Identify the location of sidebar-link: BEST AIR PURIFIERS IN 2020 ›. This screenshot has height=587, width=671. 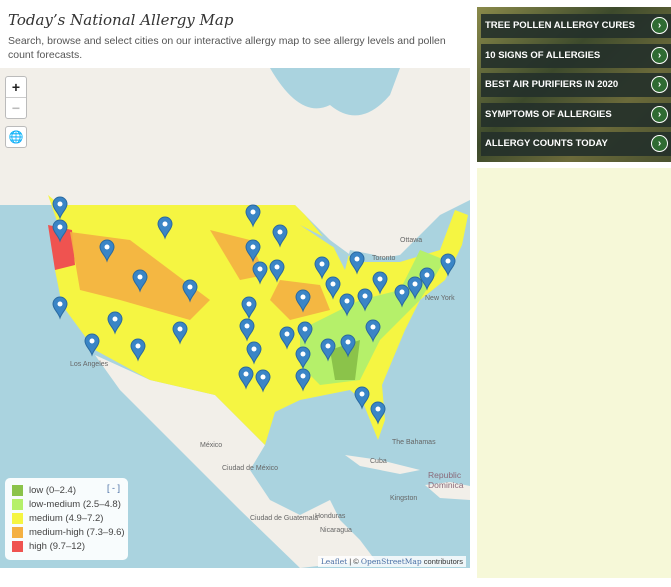
(576, 85).